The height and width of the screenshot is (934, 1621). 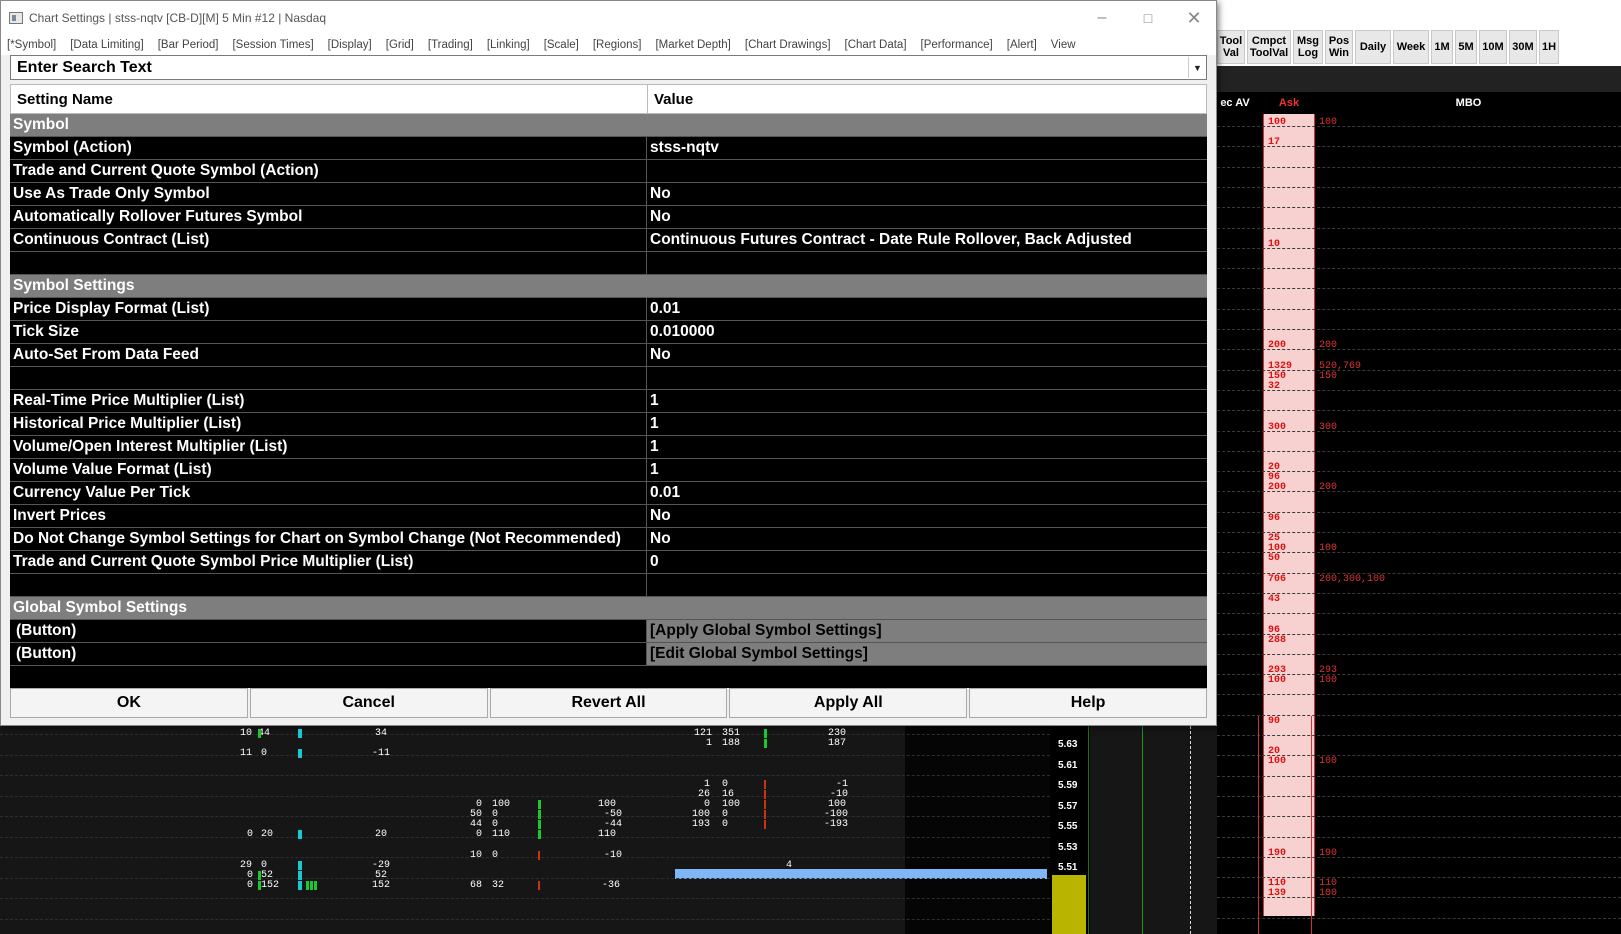 I want to click on apply-all-button: Apply All, so click(x=848, y=703).